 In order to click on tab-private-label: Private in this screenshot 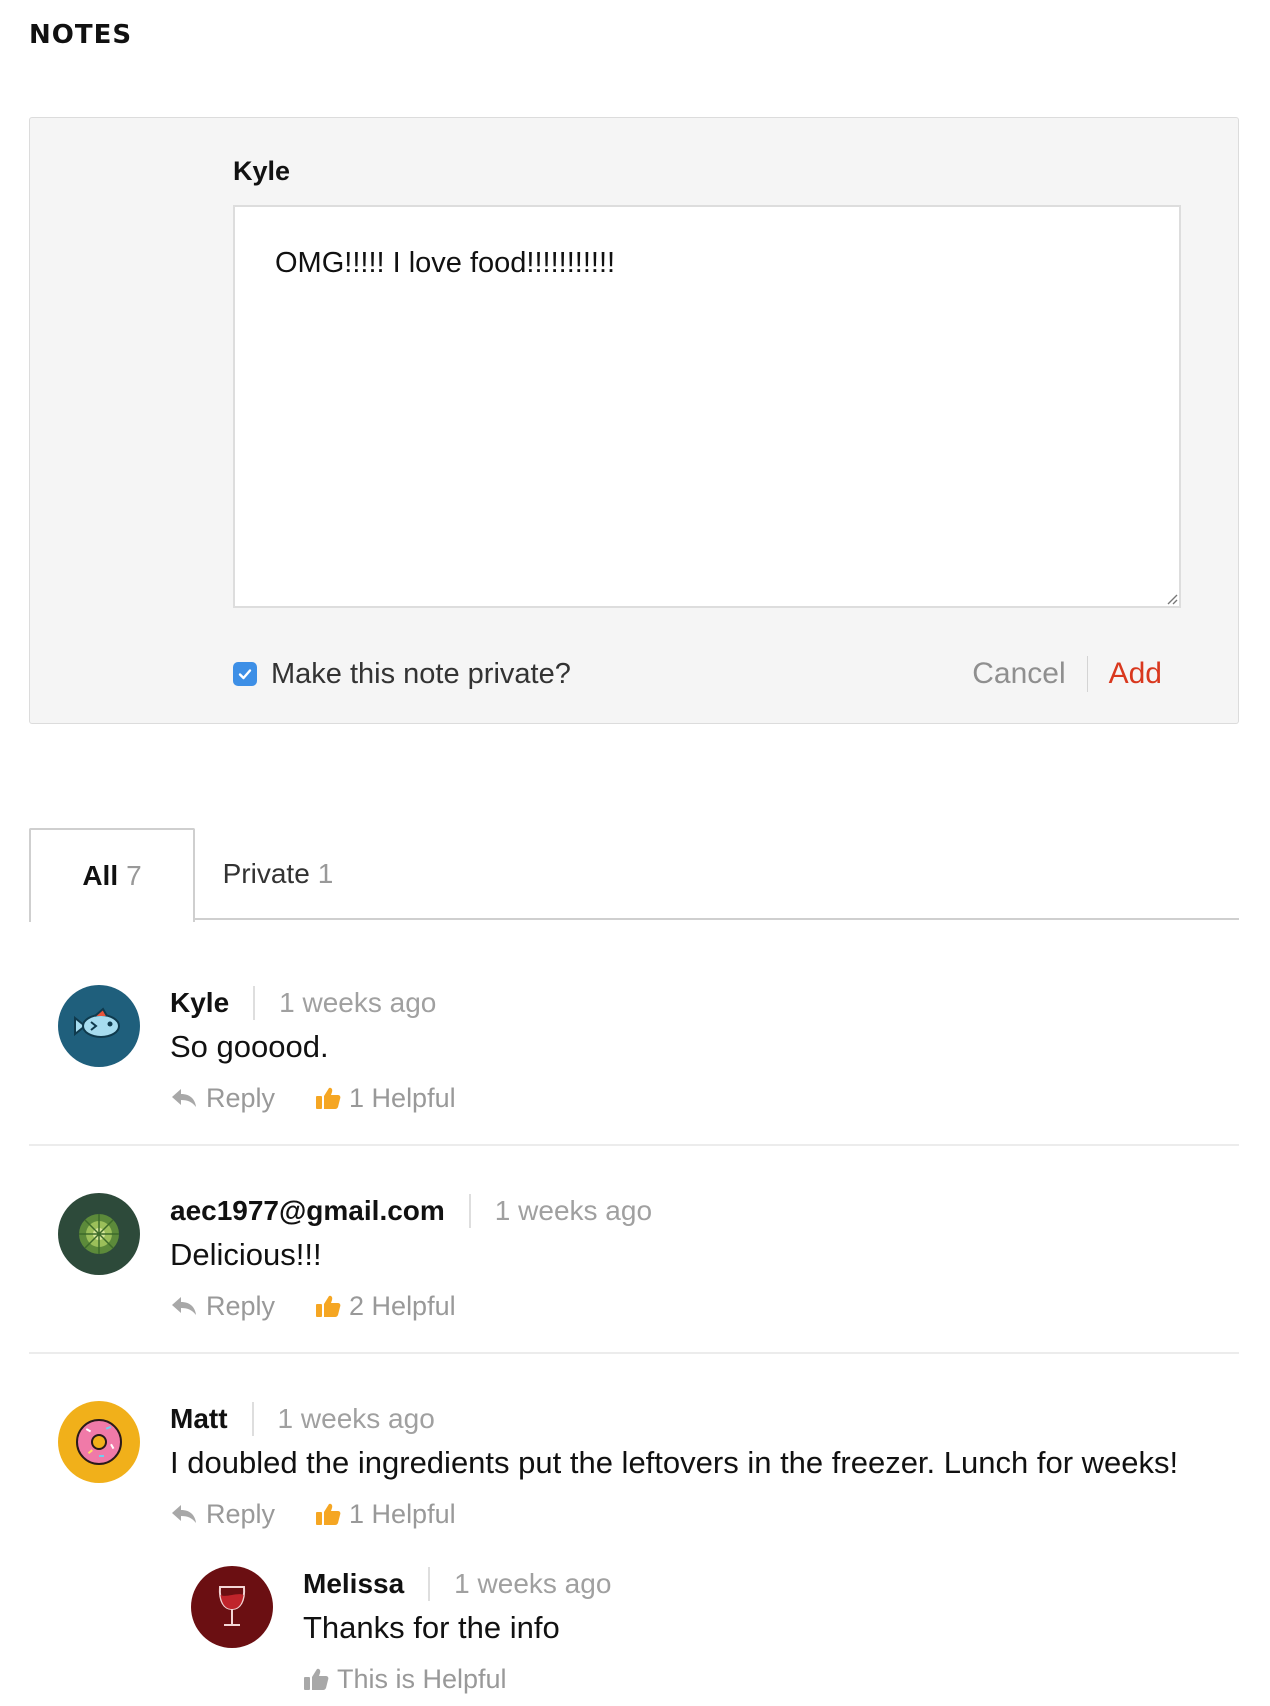, I will do `click(266, 873)`.